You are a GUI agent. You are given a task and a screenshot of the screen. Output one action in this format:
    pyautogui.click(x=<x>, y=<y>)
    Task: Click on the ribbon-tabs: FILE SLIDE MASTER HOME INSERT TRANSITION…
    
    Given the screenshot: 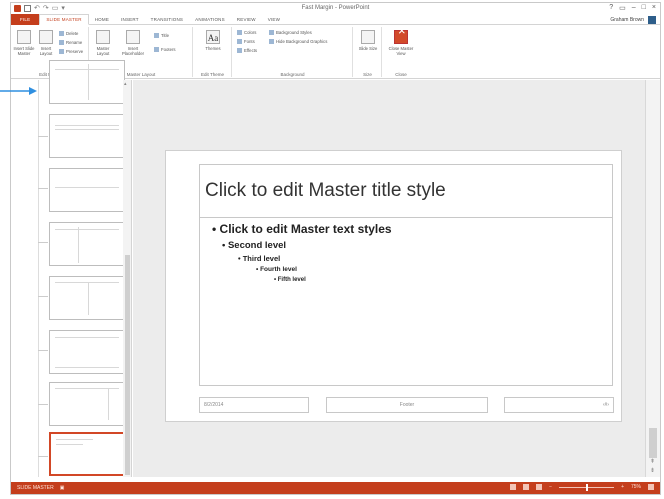 What is the action you would take?
    pyautogui.click(x=335, y=19)
    